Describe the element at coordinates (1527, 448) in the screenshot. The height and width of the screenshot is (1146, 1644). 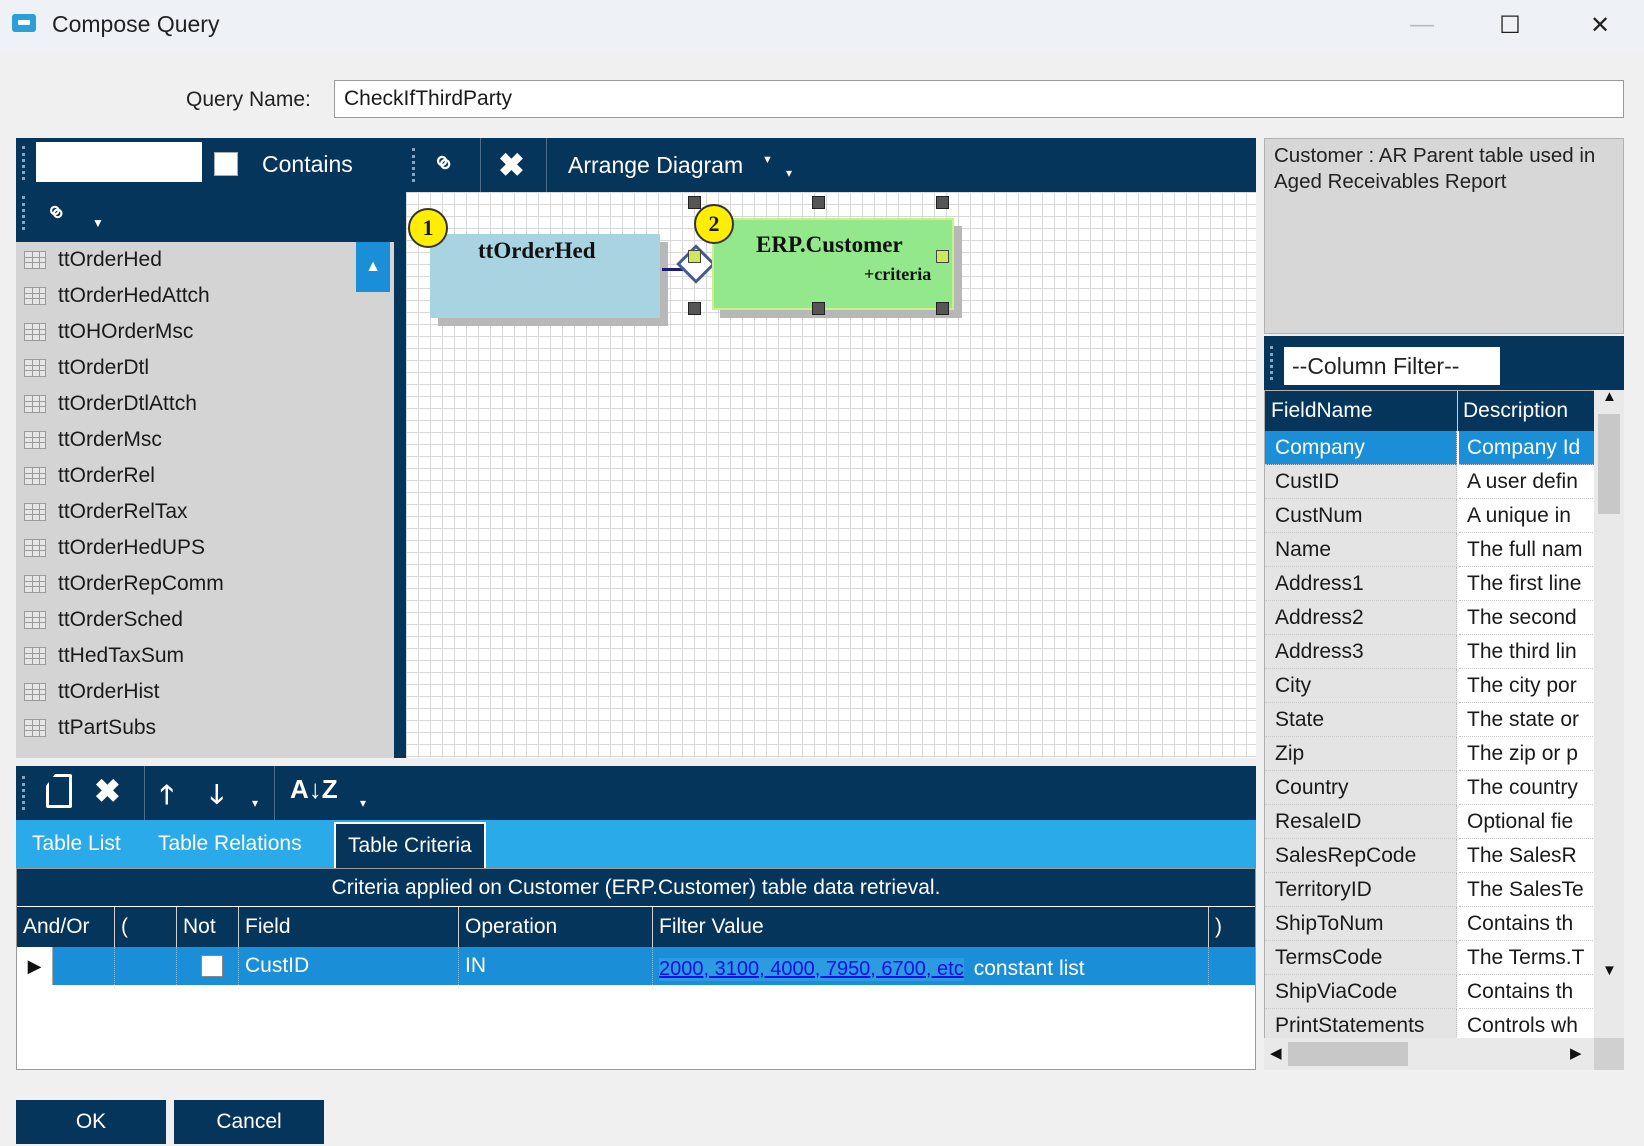
I see `field-description-cell: Company Id` at that location.